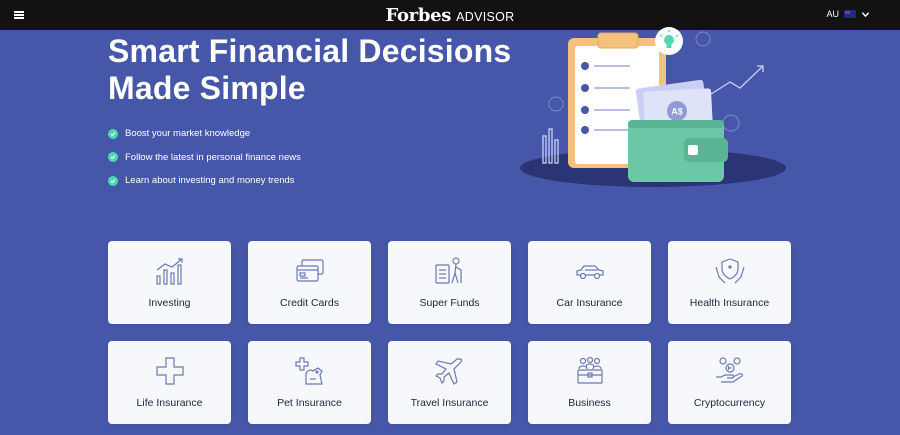  Describe the element at coordinates (169, 303) in the screenshot. I see `category-label: Investing` at that location.